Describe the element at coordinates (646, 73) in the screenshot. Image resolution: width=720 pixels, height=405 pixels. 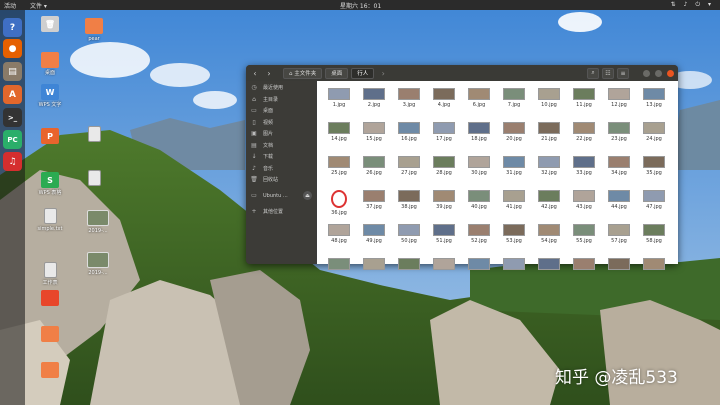
I see `minimize-button` at that location.